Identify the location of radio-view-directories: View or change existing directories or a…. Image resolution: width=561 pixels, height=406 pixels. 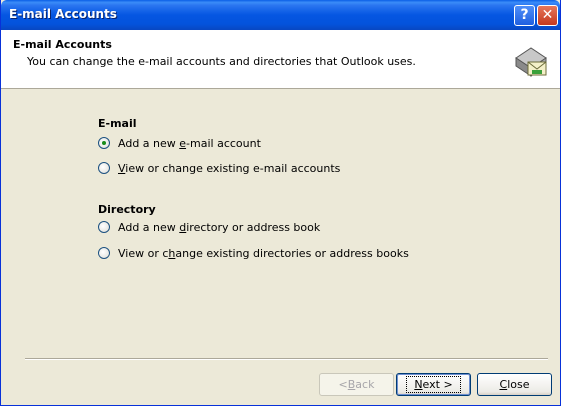
(253, 253).